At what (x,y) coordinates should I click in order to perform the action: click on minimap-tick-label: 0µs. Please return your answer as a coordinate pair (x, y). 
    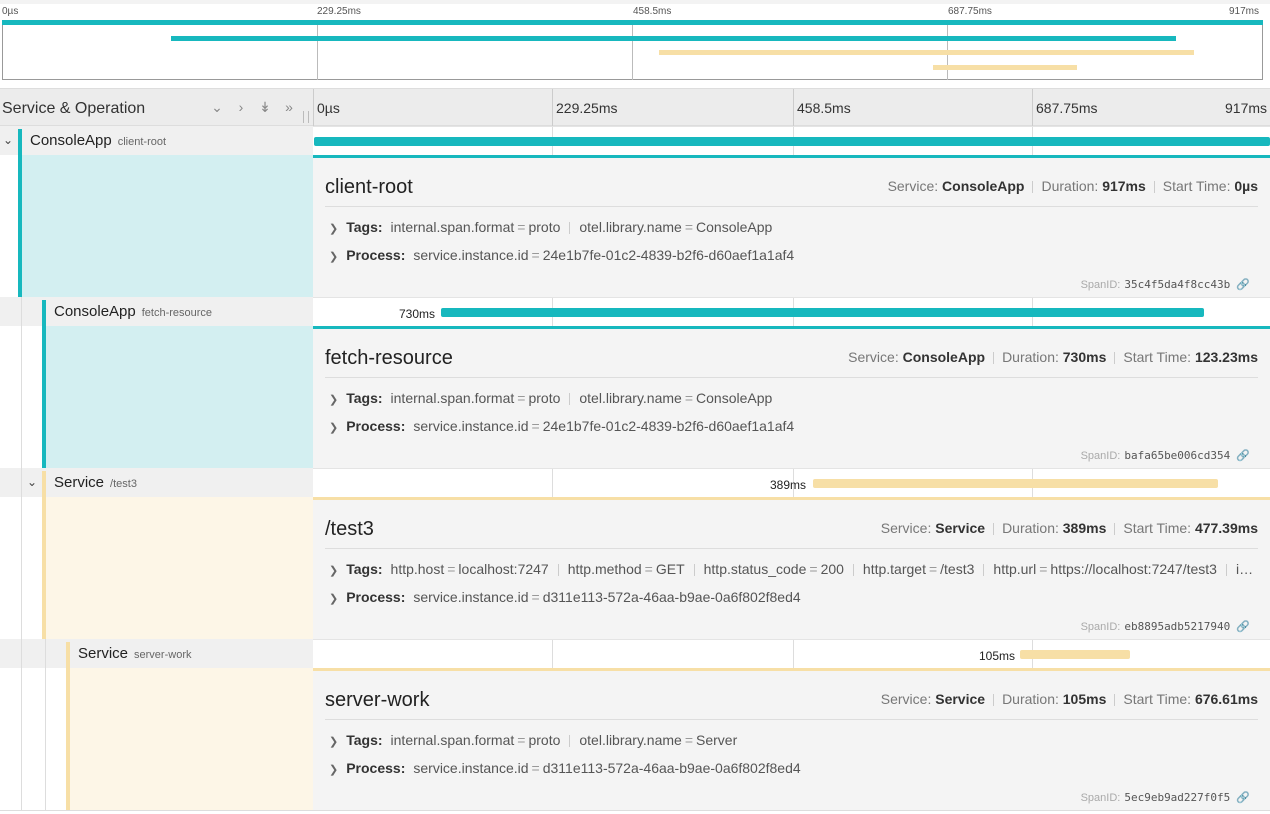
    Looking at the image, I should click on (10, 11).